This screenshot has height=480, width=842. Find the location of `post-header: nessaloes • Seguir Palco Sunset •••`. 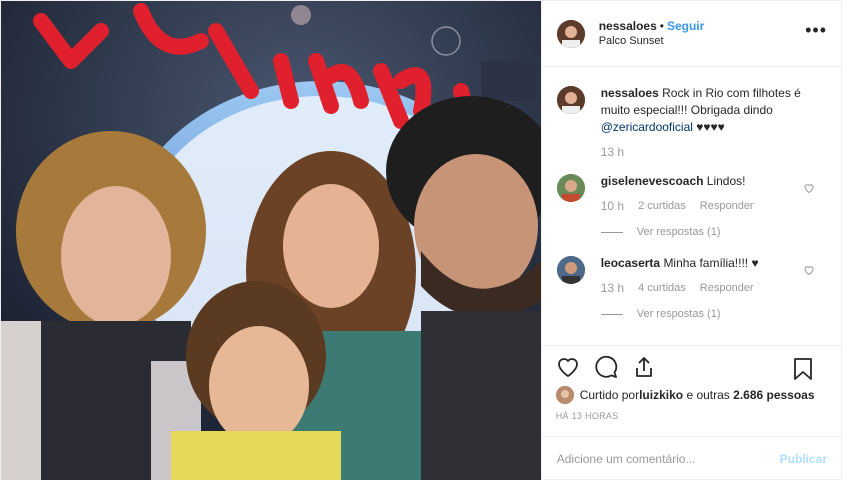

post-header: nessaloes • Seguir Palco Sunset ••• is located at coordinates (691, 34).